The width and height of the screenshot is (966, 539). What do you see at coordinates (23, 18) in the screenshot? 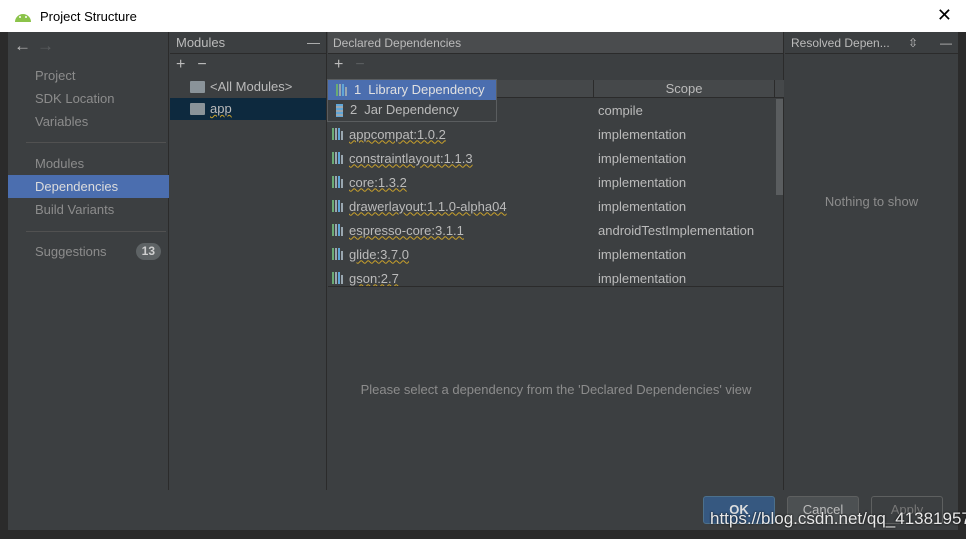
I see `android-icon` at bounding box center [23, 18].